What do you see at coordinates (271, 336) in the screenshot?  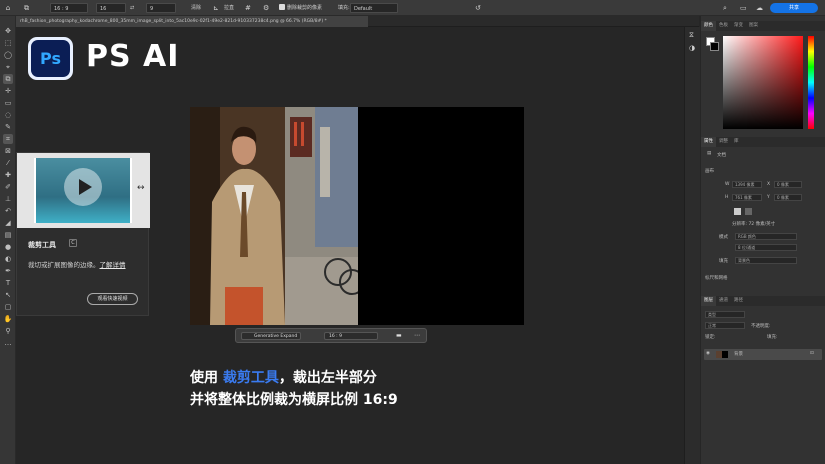 I see `generative-expand-button: Generative Expand` at bounding box center [271, 336].